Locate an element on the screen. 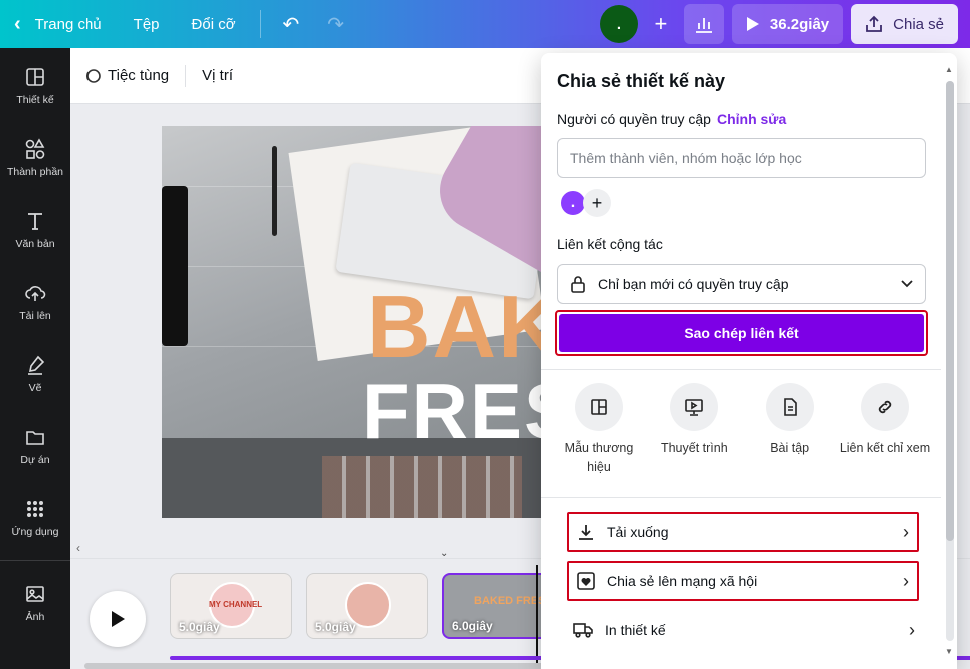 The height and width of the screenshot is (669, 970). animate-label: Tiệc tùng is located at coordinates (139, 75).